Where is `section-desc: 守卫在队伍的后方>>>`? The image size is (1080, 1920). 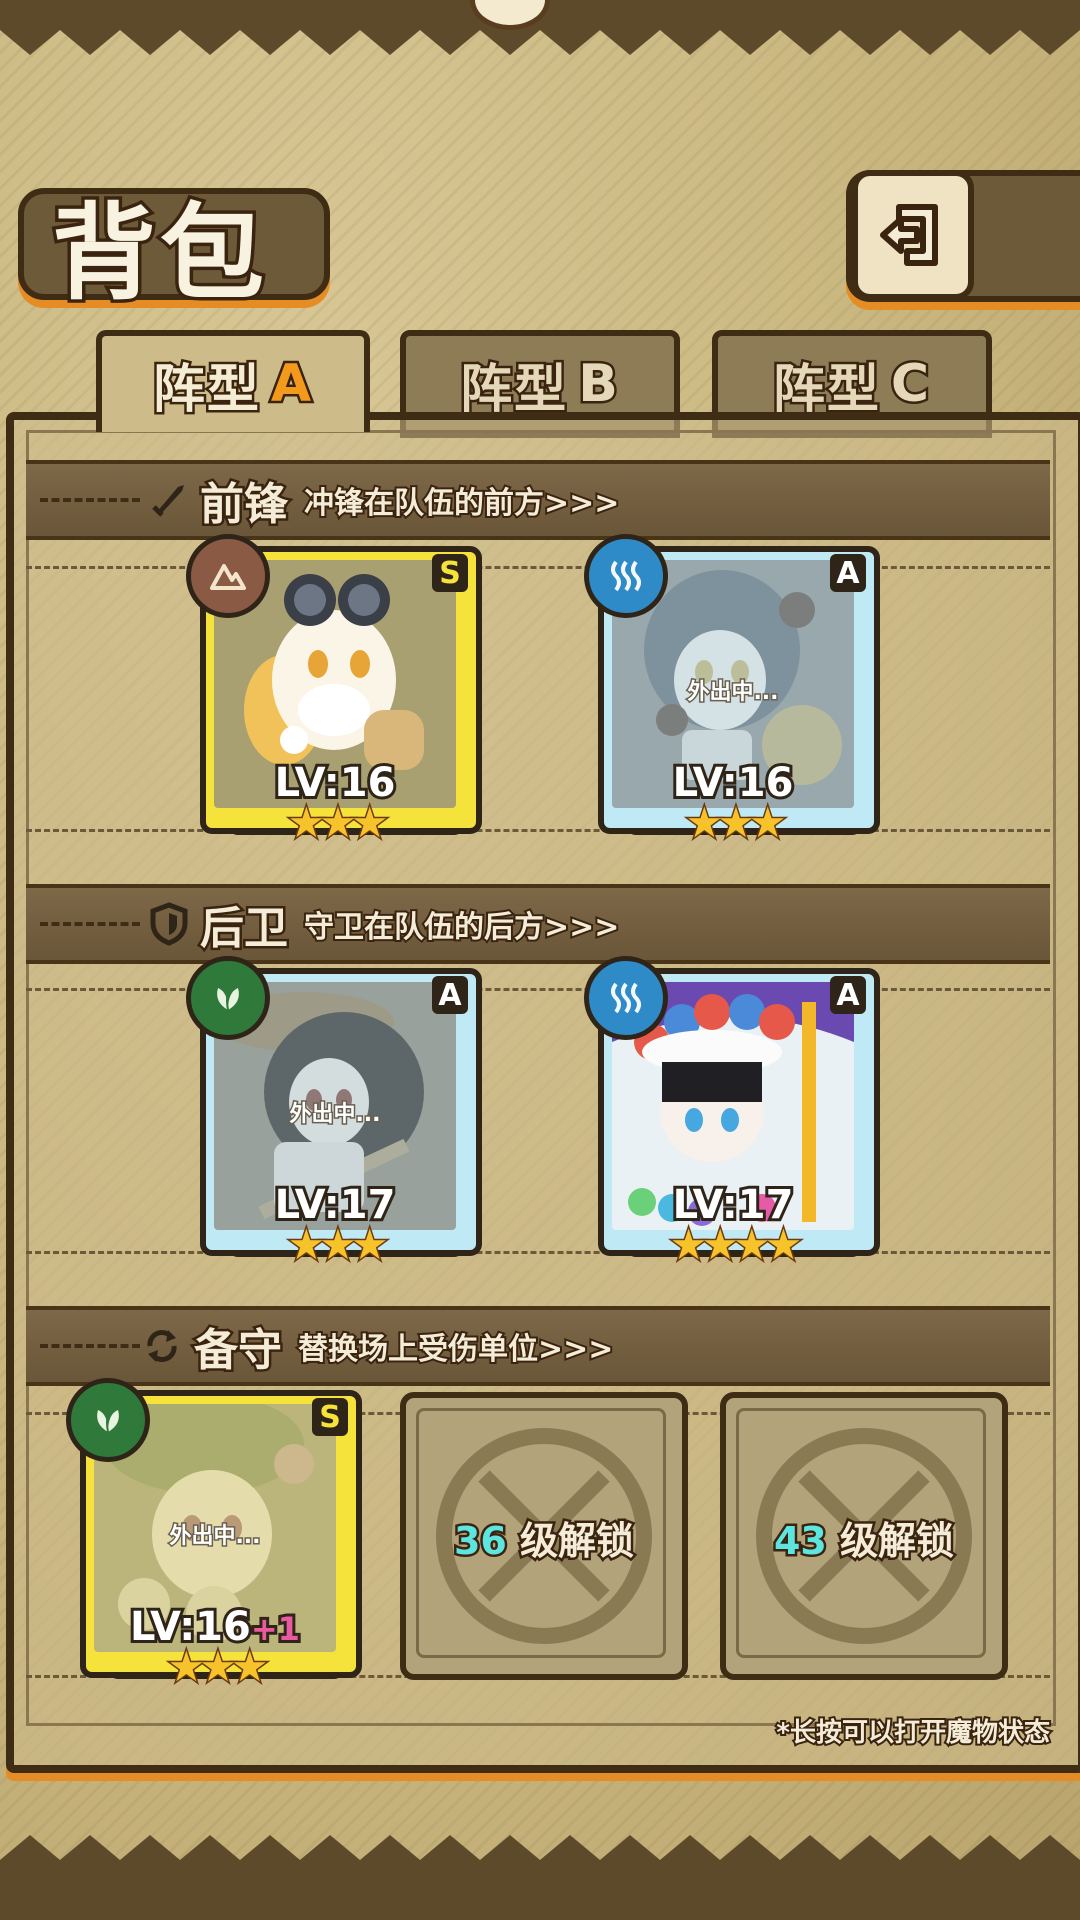
section-desc: 守卫在队伍的后方>>> is located at coordinates (461, 927).